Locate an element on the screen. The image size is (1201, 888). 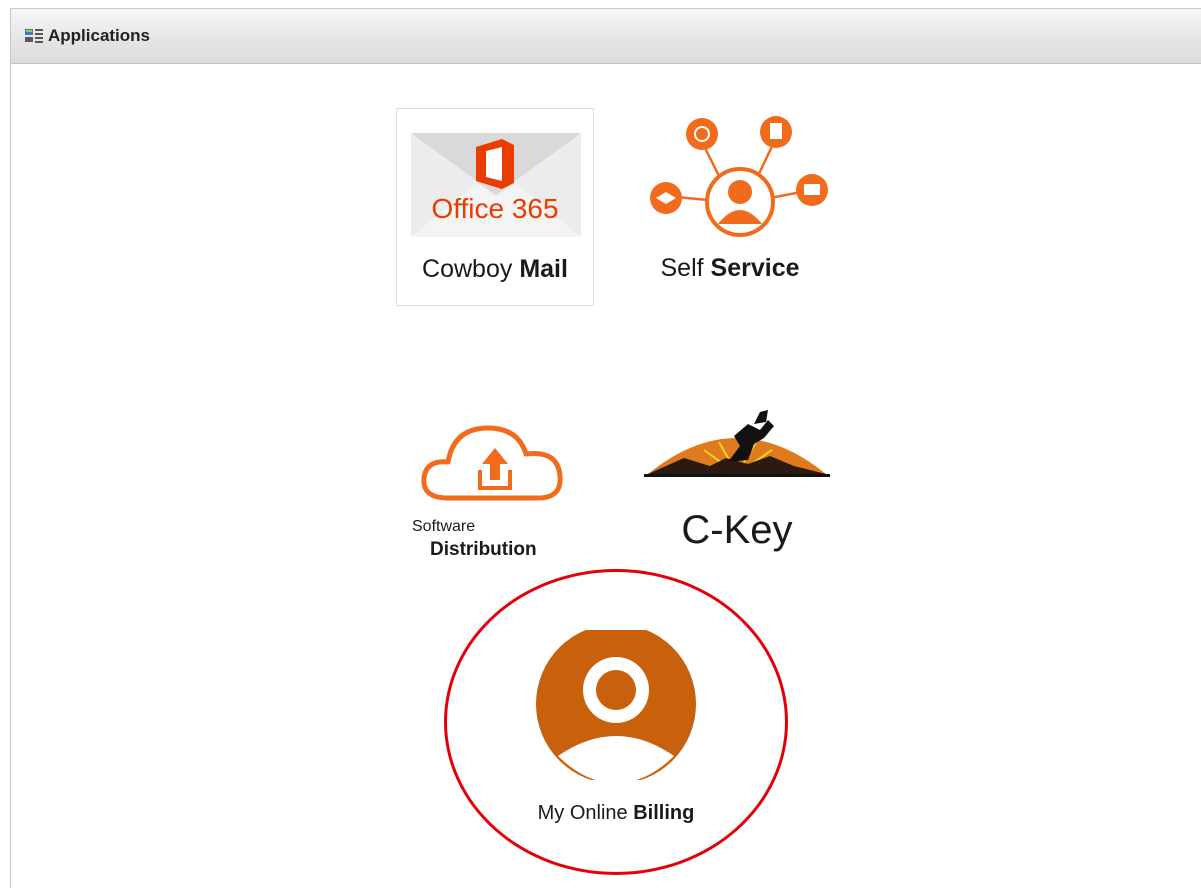
my-online-billing-label: My Online Billing is located at coordinates (616, 813).